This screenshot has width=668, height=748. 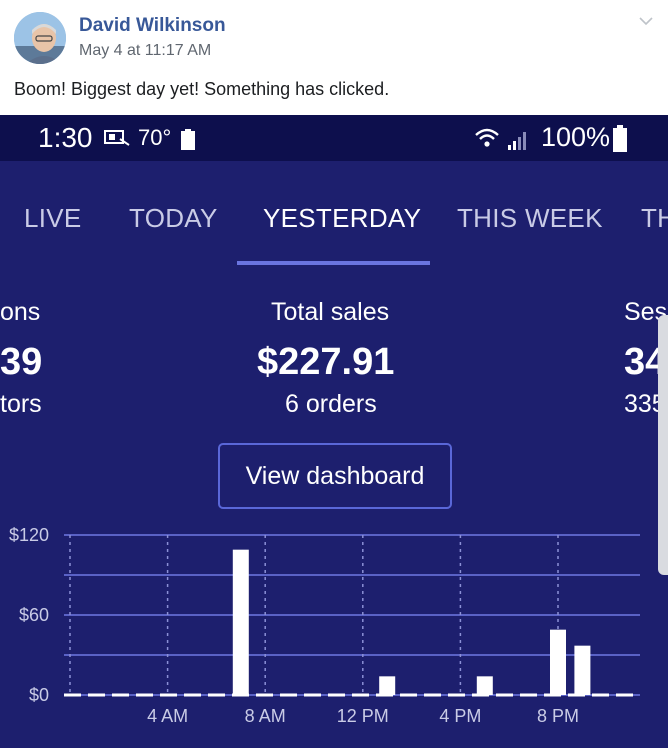 I want to click on battery-icon, so click(x=620, y=138).